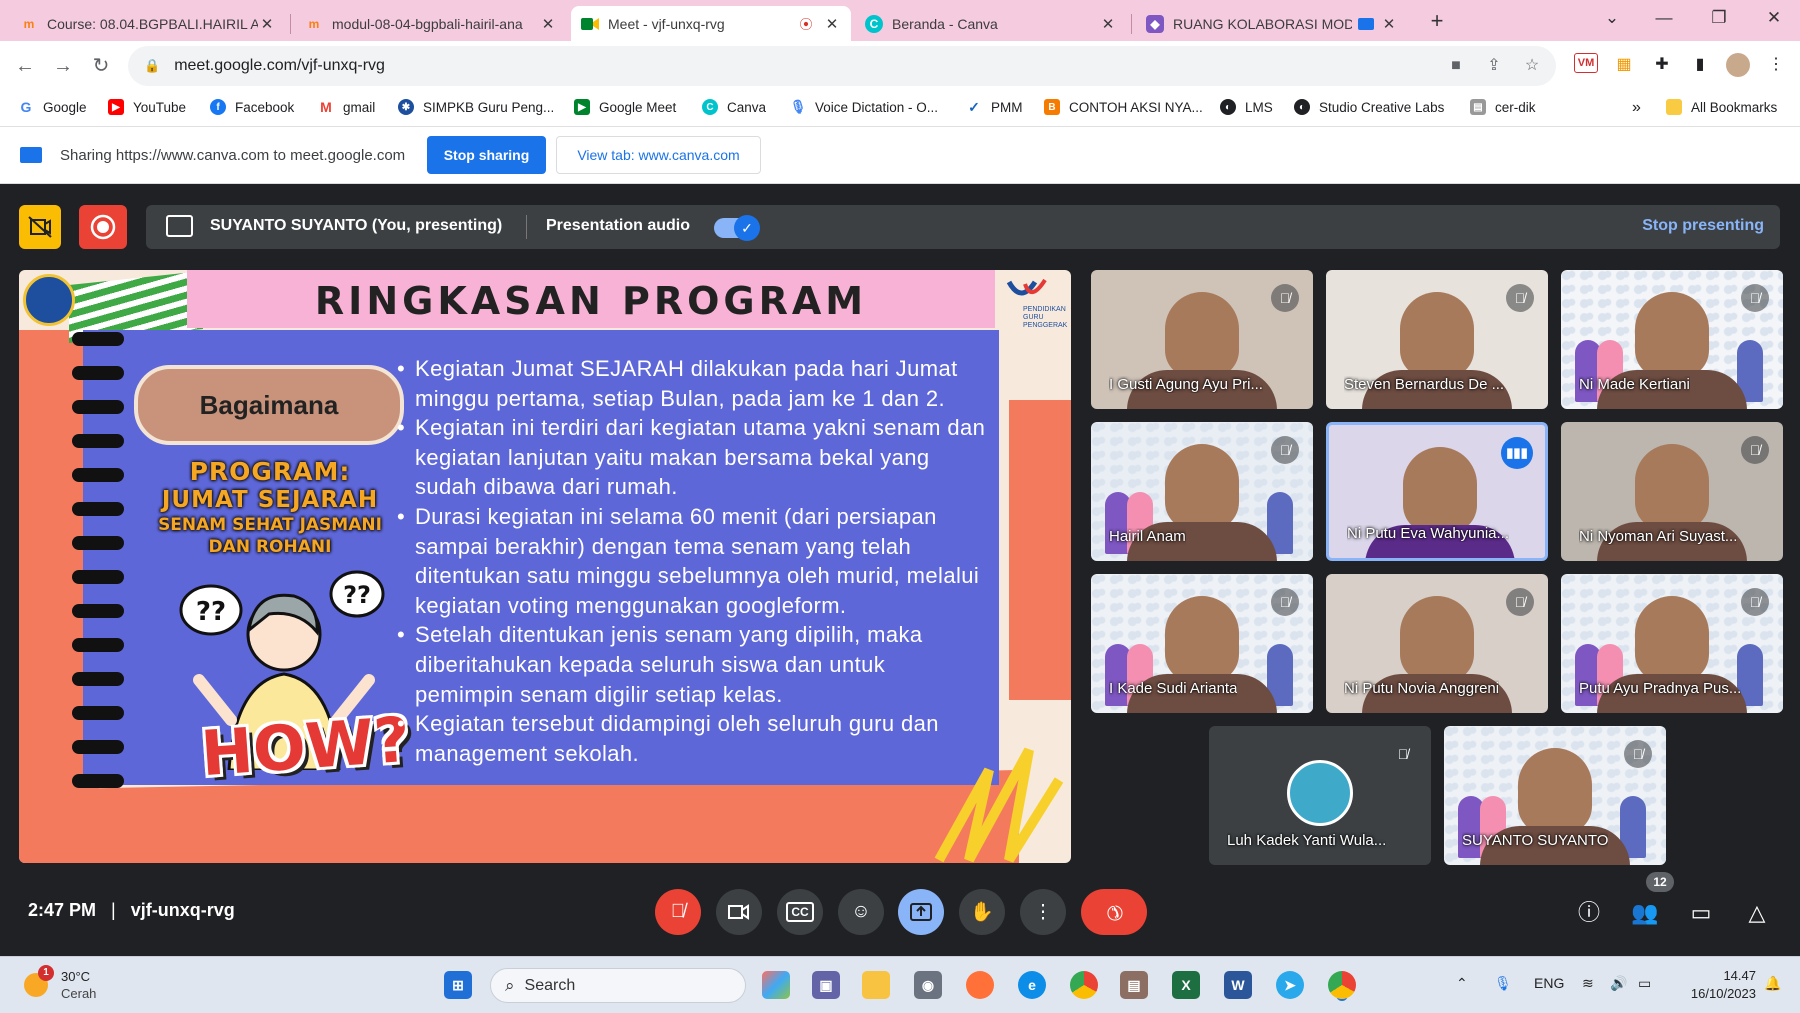 The width and height of the screenshot is (1800, 1013). Describe the element at coordinates (711, 23) in the screenshot. I see `tab-meet: Meet - vjf-unxq-rvg ⦿ ✕` at that location.